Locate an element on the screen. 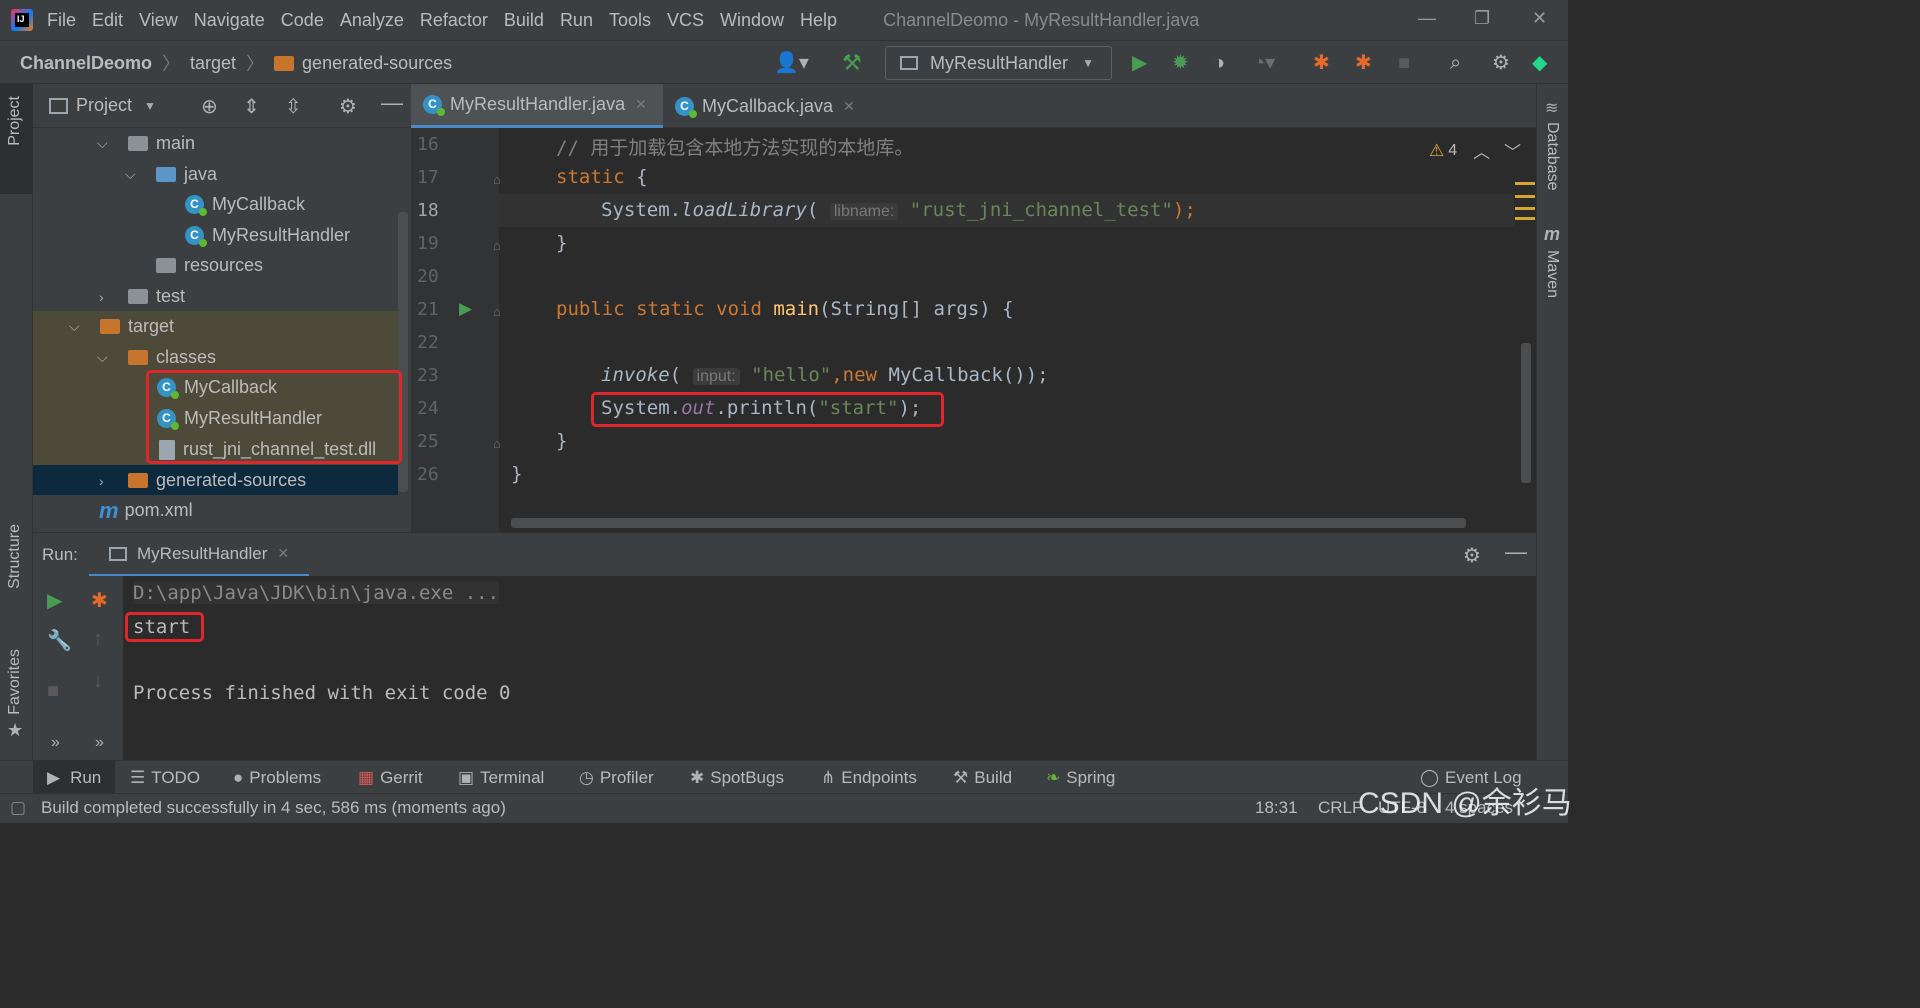 This screenshot has width=1920, height=1008. menu-run: Run is located at coordinates (576, 20).